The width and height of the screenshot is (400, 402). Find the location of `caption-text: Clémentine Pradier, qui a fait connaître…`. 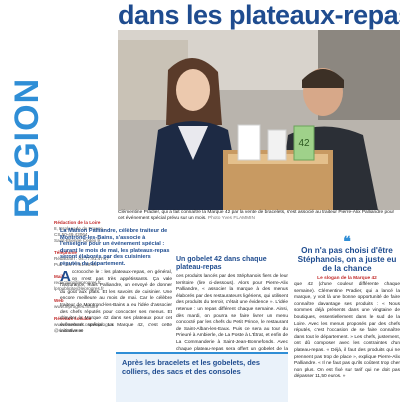

caption-text: Clémentine Pradier, qui a fait connaître… is located at coordinates (256, 215).